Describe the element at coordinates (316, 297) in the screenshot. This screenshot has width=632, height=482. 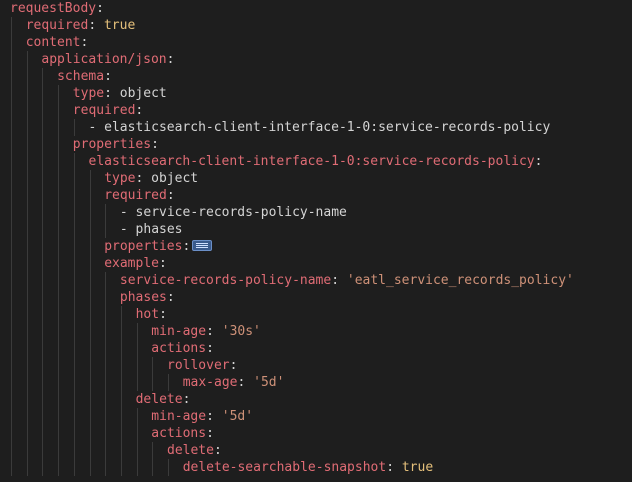
I see `code-line: phases:` at that location.